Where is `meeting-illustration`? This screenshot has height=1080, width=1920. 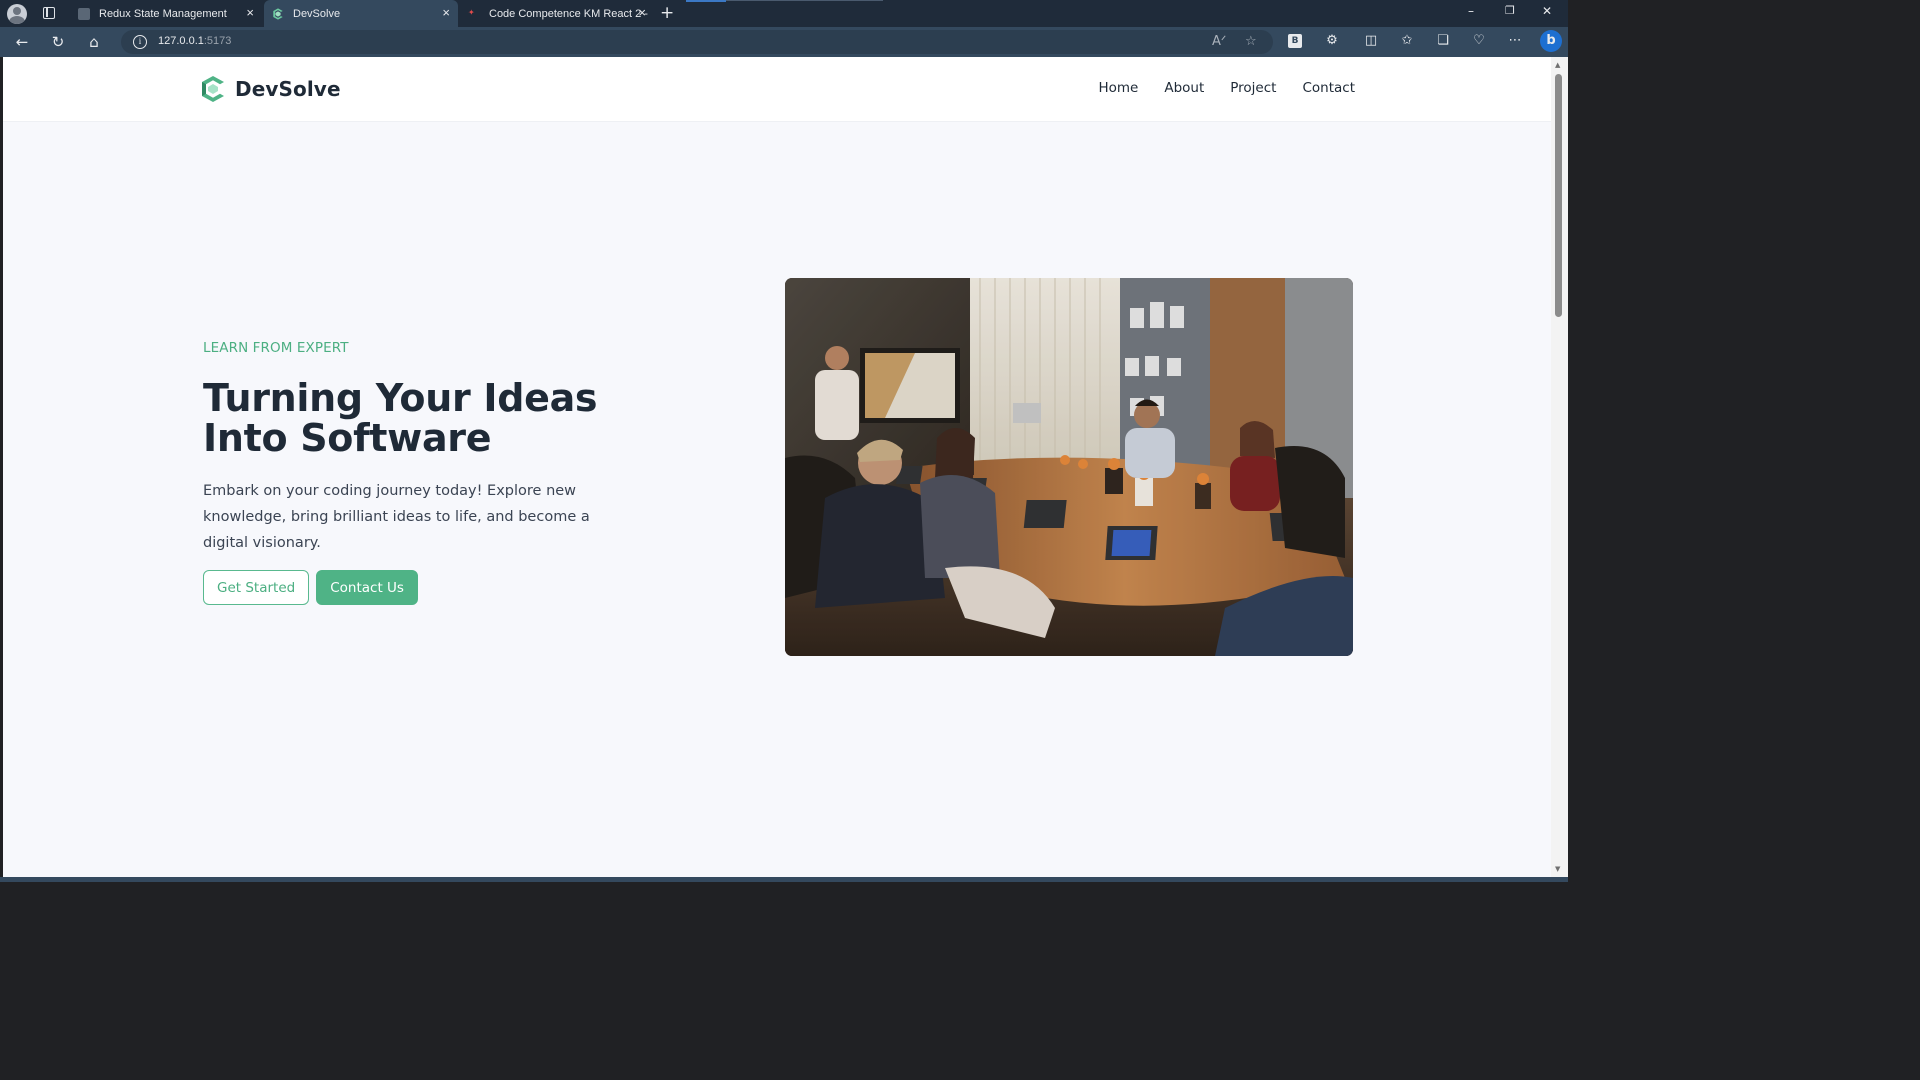
meeting-illustration is located at coordinates (1069, 467).